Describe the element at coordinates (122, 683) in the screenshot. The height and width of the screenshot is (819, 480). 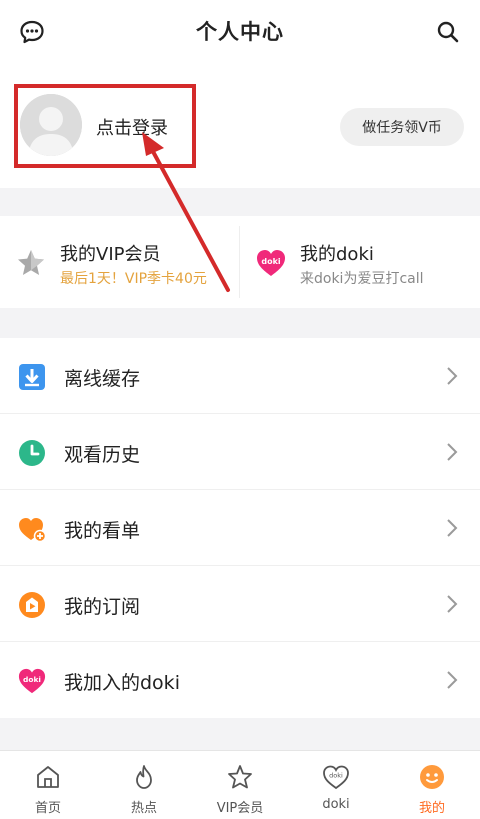
I see `menu-item-label: 我加入的doki` at that location.